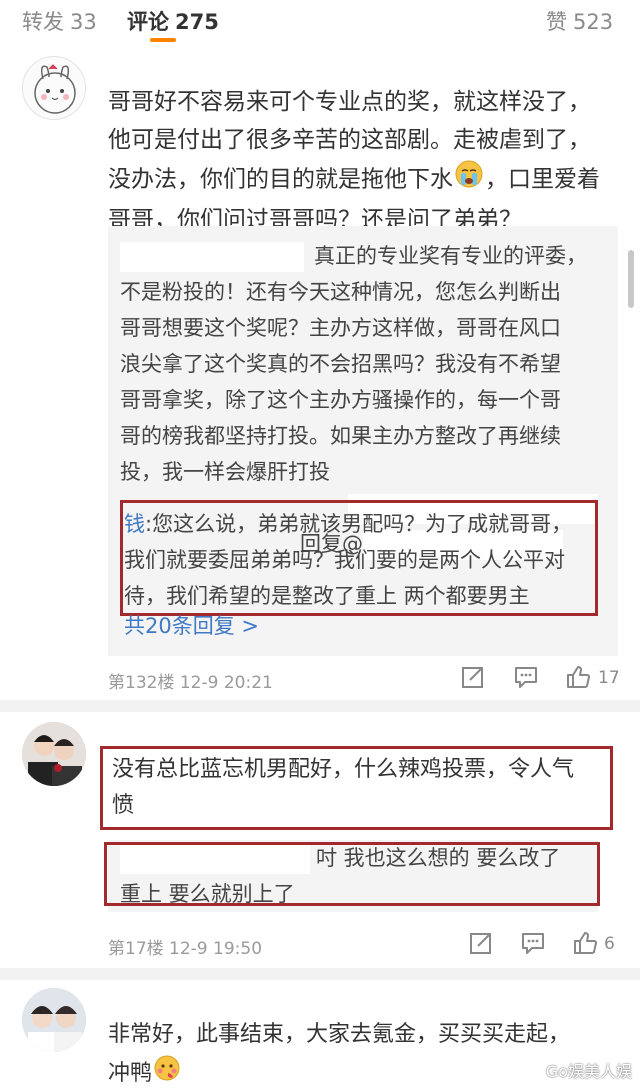 This screenshot has width=640, height=1091. I want to click on tab-repost: 转发 33, so click(59, 21).